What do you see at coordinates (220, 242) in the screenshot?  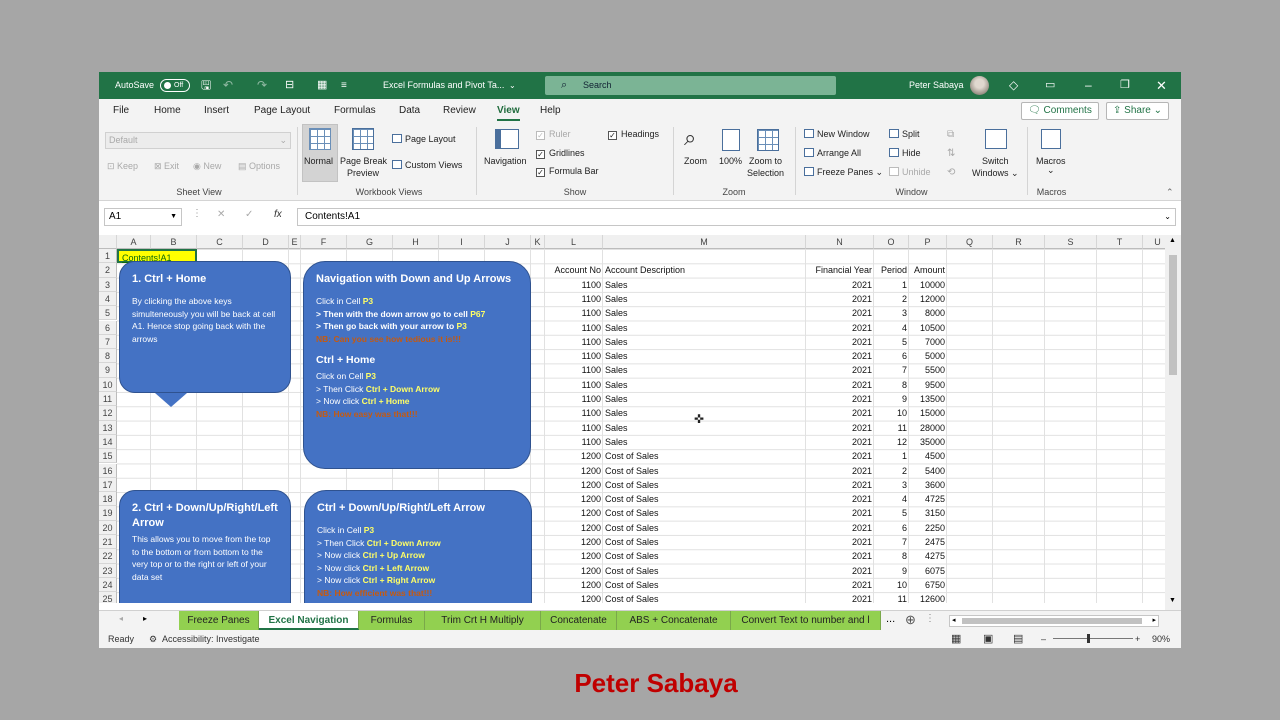 I see `column-header: C` at bounding box center [220, 242].